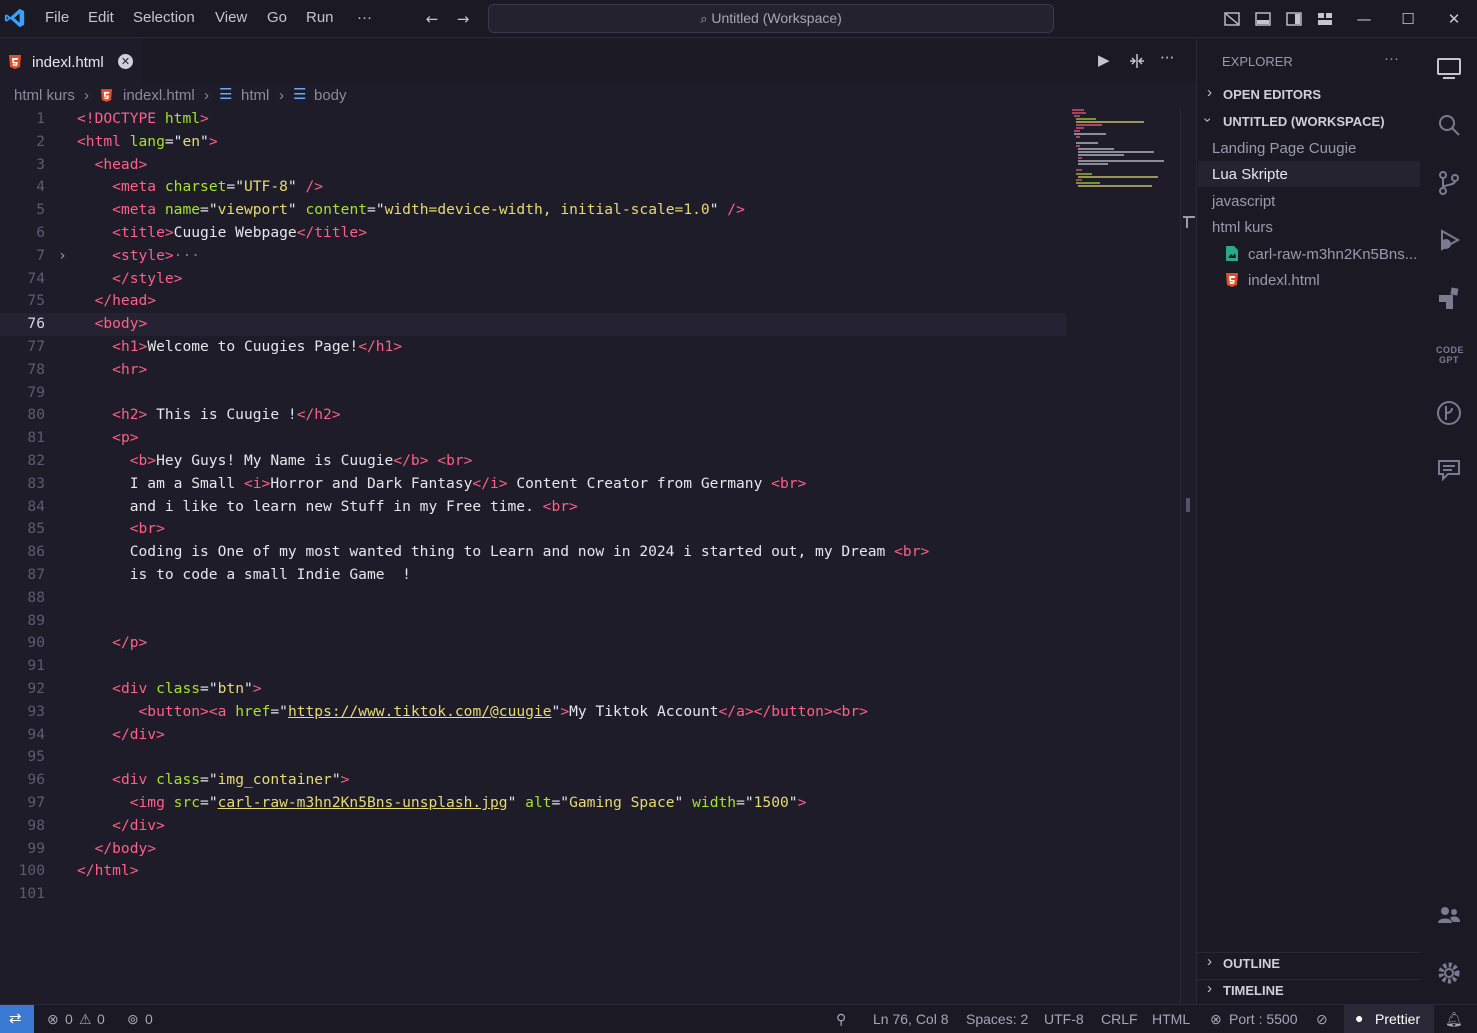 This screenshot has width=1477, height=1033. Describe the element at coordinates (533, 598) in the screenshot. I see `code-line: 88` at that location.